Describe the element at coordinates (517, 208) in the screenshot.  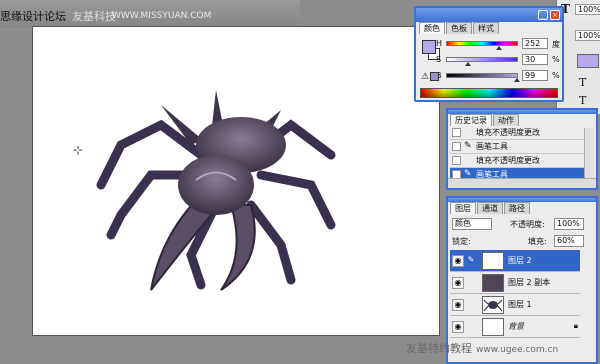
I see `tab-paths: 路径` at that location.